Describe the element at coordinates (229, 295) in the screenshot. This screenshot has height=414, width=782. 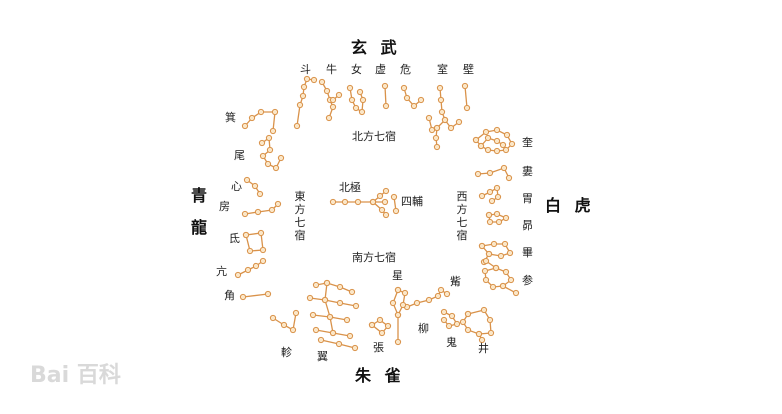
I see `mansion-jiao: 角` at that location.